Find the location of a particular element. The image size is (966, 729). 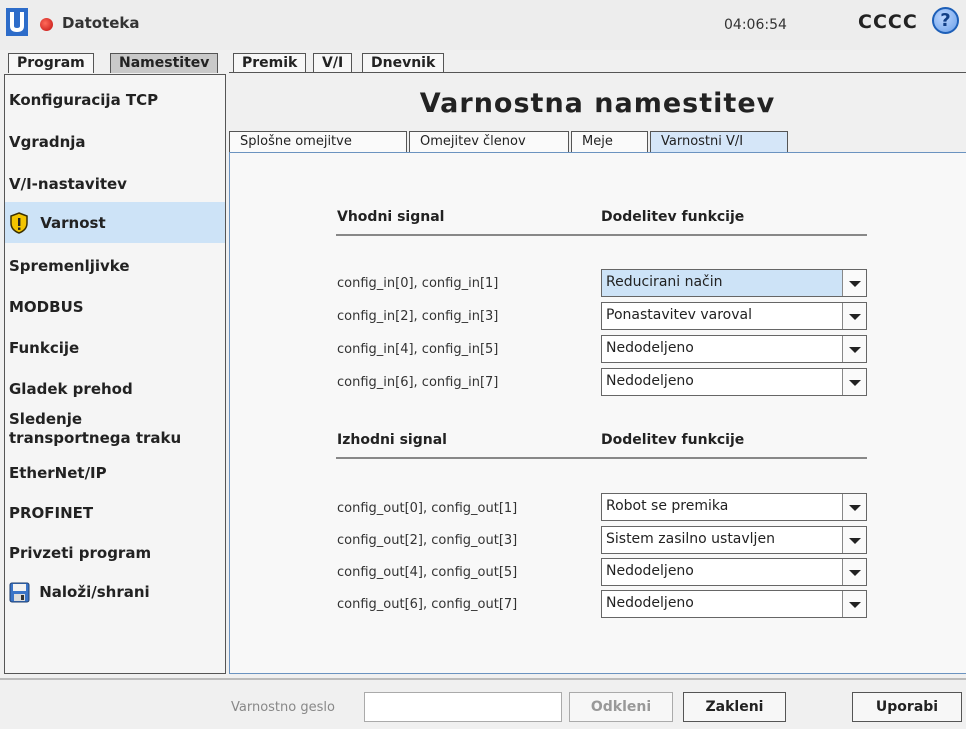

tab-namestitev: Namestitev is located at coordinates (164, 63).